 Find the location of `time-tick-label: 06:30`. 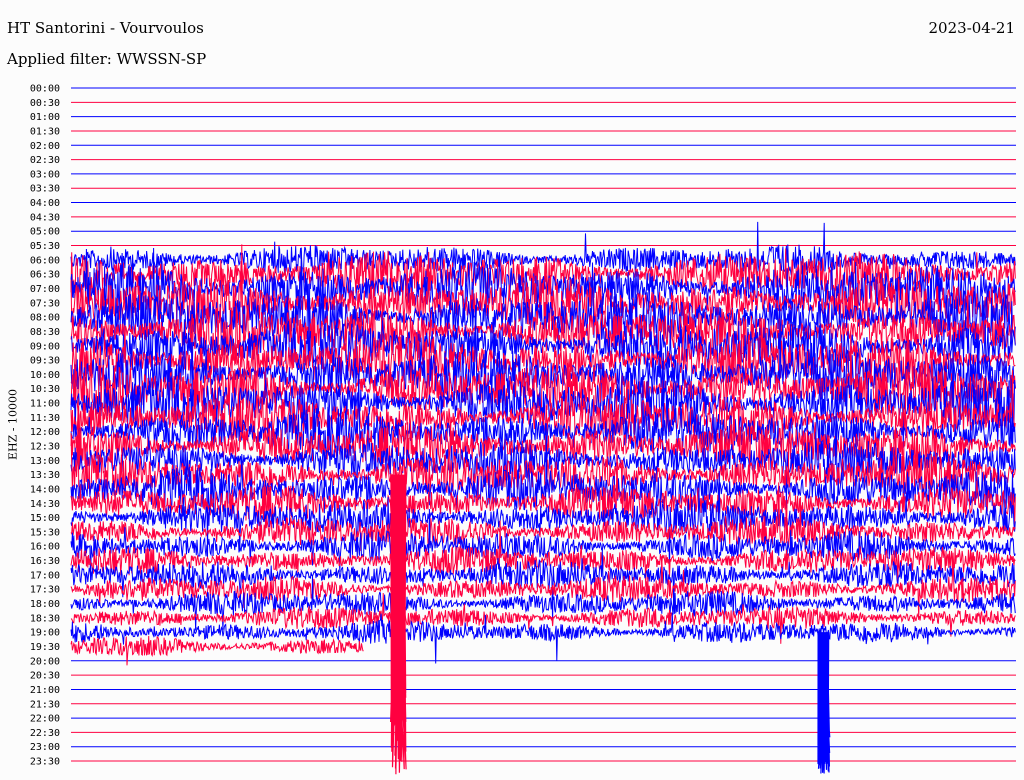

time-tick-label: 06:30 is located at coordinates (45, 275).